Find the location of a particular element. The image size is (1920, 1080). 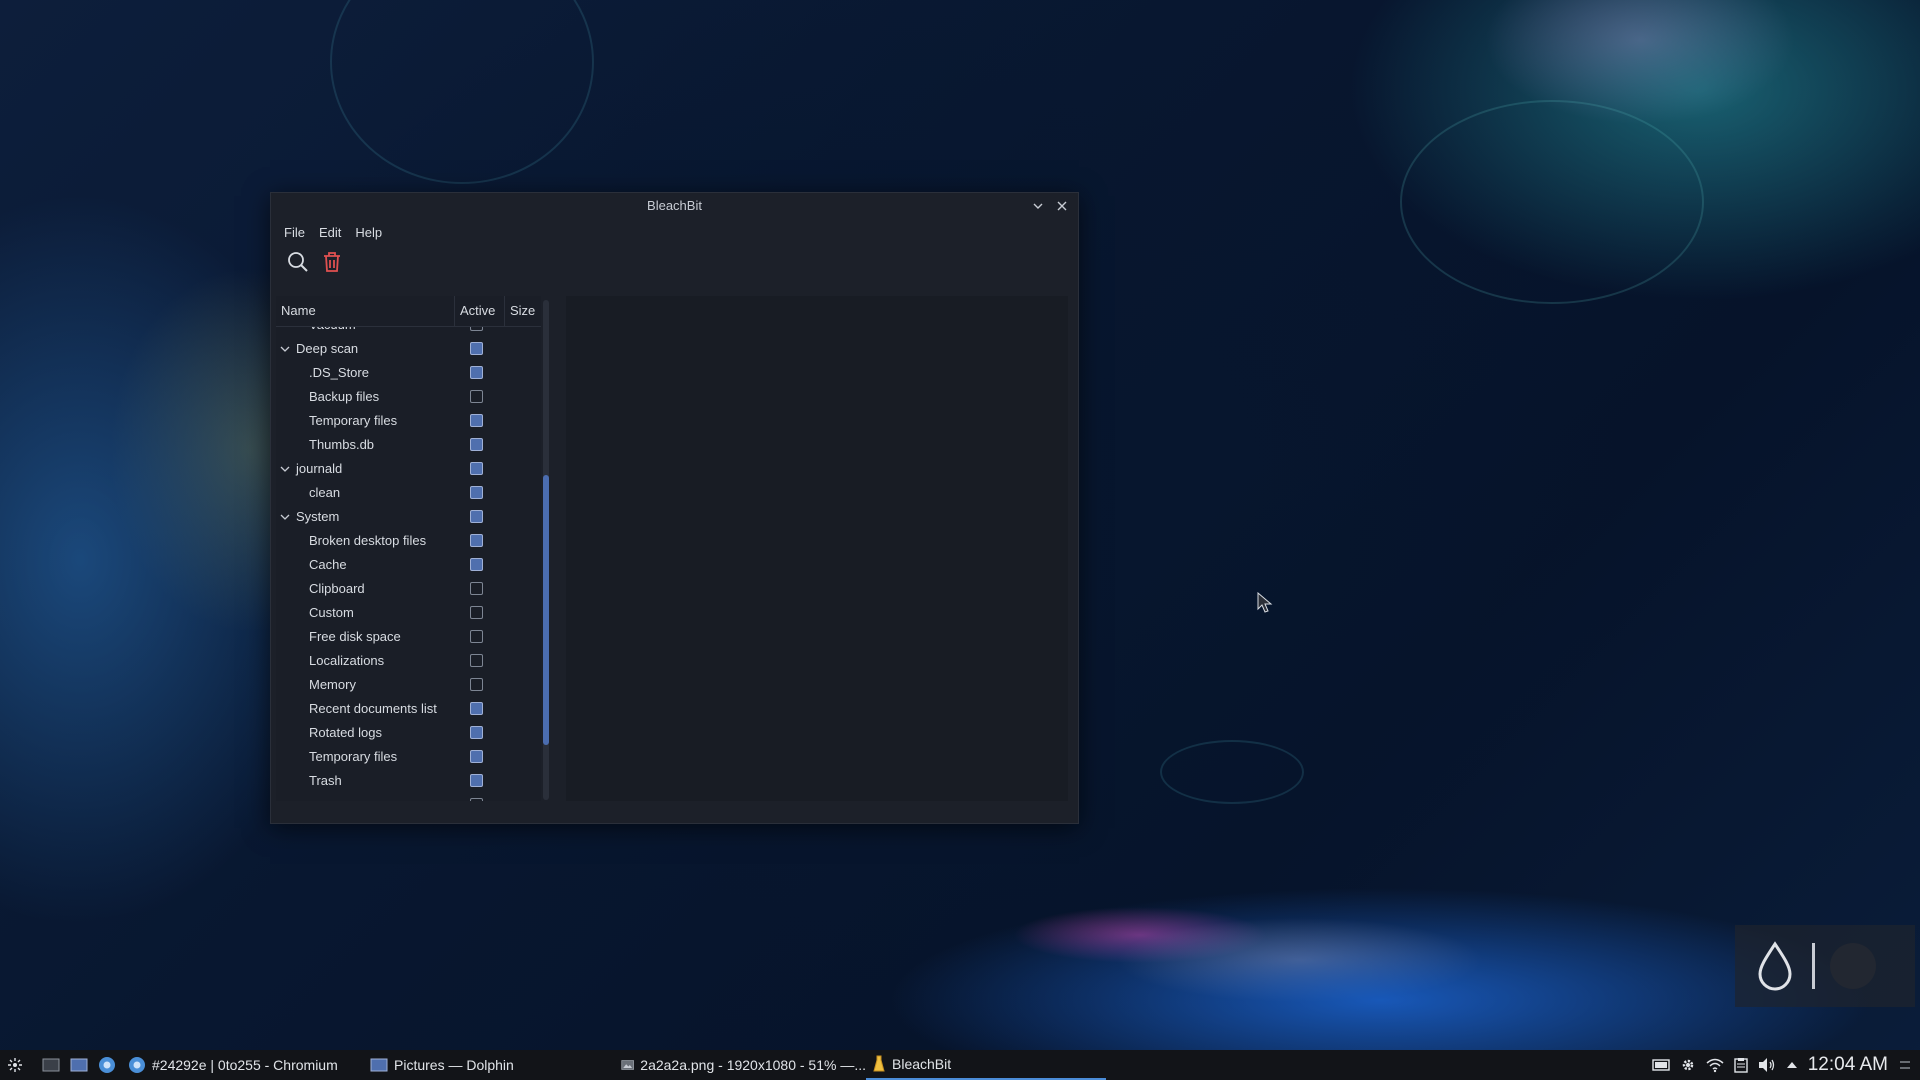

tree-header-bg: Name Active Size is located at coordinates (408, 311).